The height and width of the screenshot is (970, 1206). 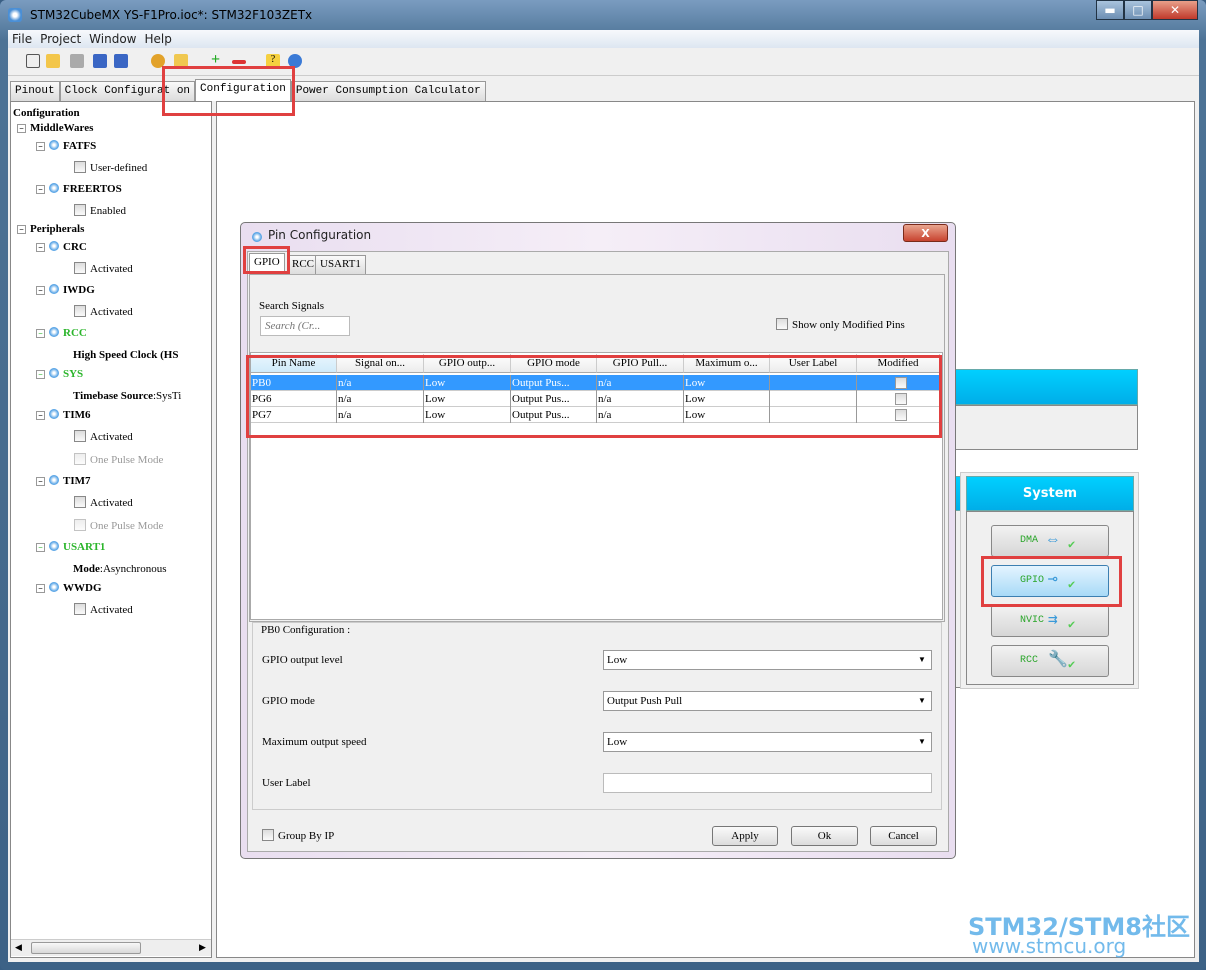 What do you see at coordinates (103, 502) in the screenshot?
I see `tim7-activated: Activated` at bounding box center [103, 502].